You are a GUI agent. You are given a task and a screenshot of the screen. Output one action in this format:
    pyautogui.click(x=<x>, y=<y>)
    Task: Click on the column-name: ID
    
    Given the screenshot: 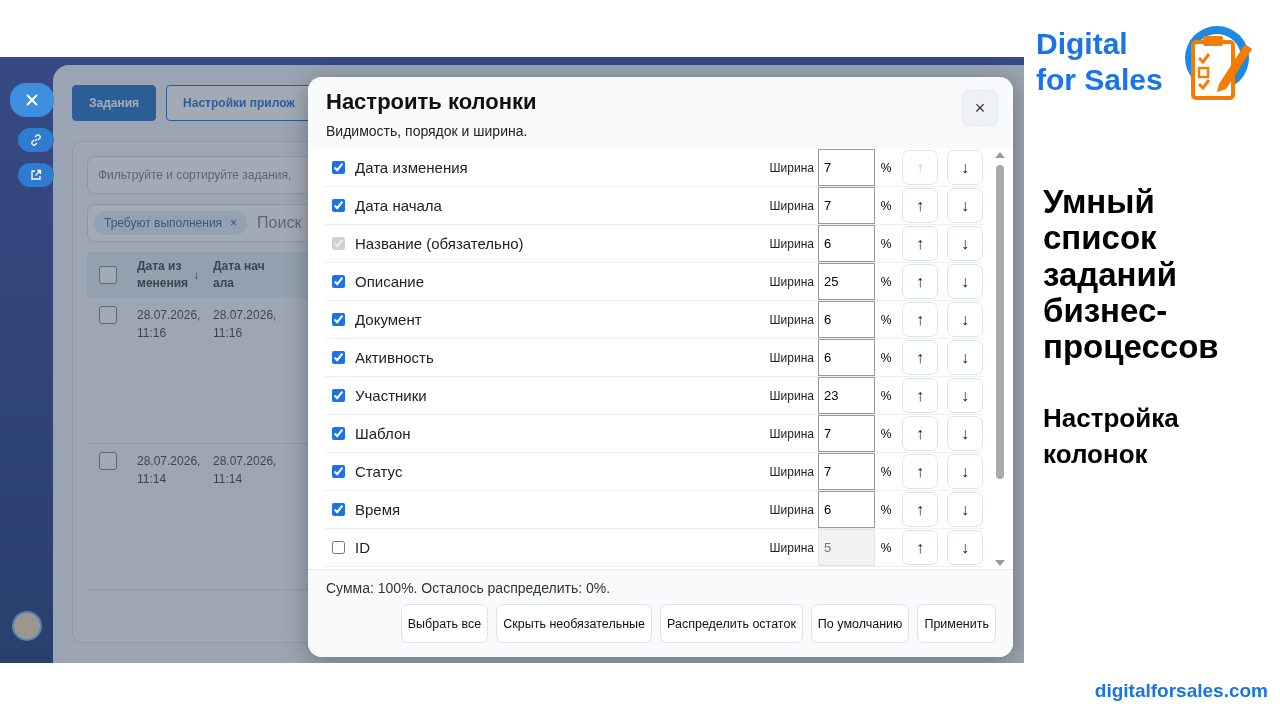 What is the action you would take?
    pyautogui.click(x=363, y=547)
    